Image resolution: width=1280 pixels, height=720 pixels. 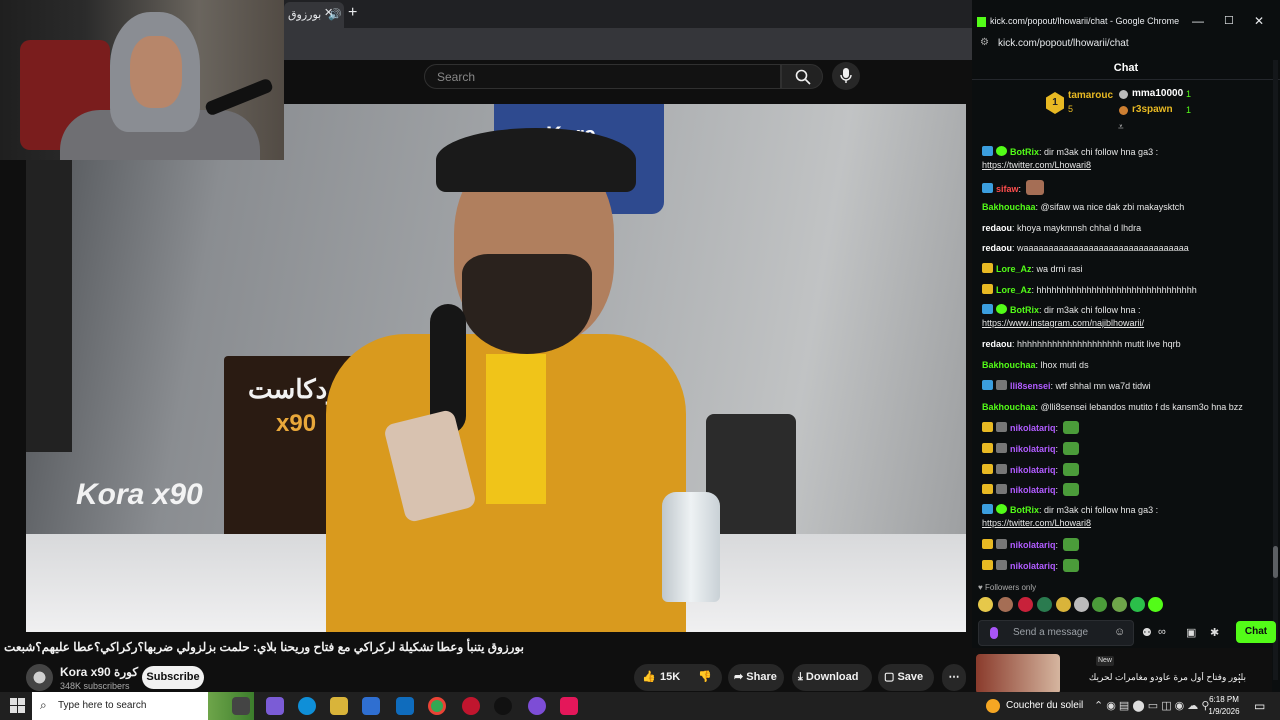 I want to click on app-icon-red, so click(x=471, y=706).